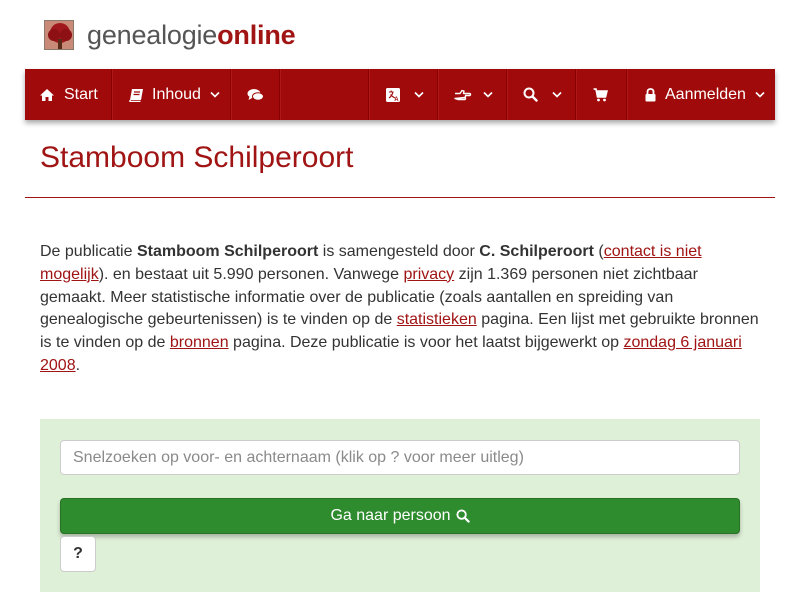 The image size is (800, 600). Describe the element at coordinates (705, 94) in the screenshot. I see `nav-login-label: Aanmelden` at that location.